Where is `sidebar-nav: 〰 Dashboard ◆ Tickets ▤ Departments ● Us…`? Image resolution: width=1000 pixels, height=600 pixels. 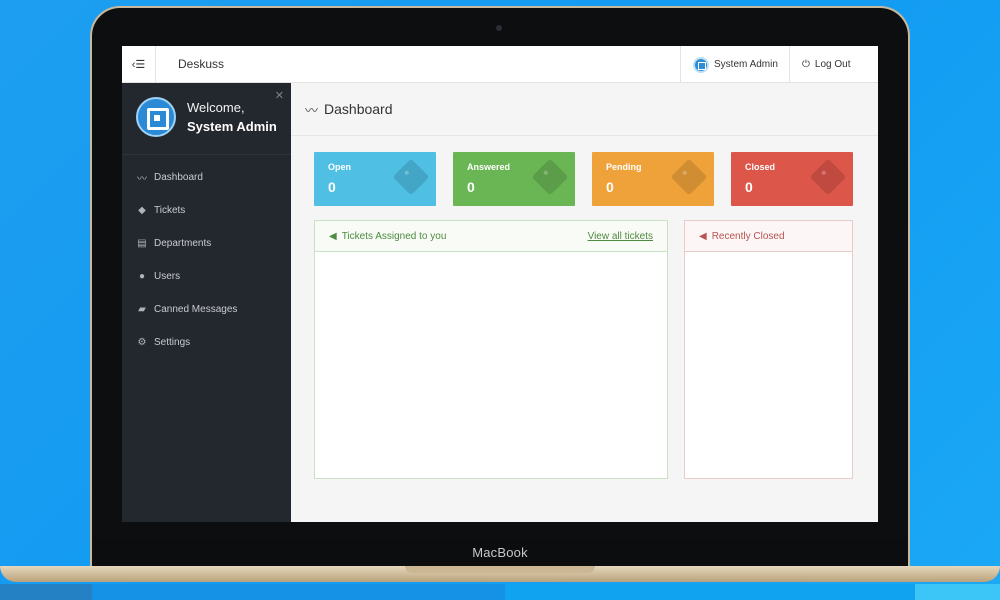
sidebar-nav: 〰 Dashboard ◆ Tickets ▤ Departments ● Us… is located at coordinates (206, 257).